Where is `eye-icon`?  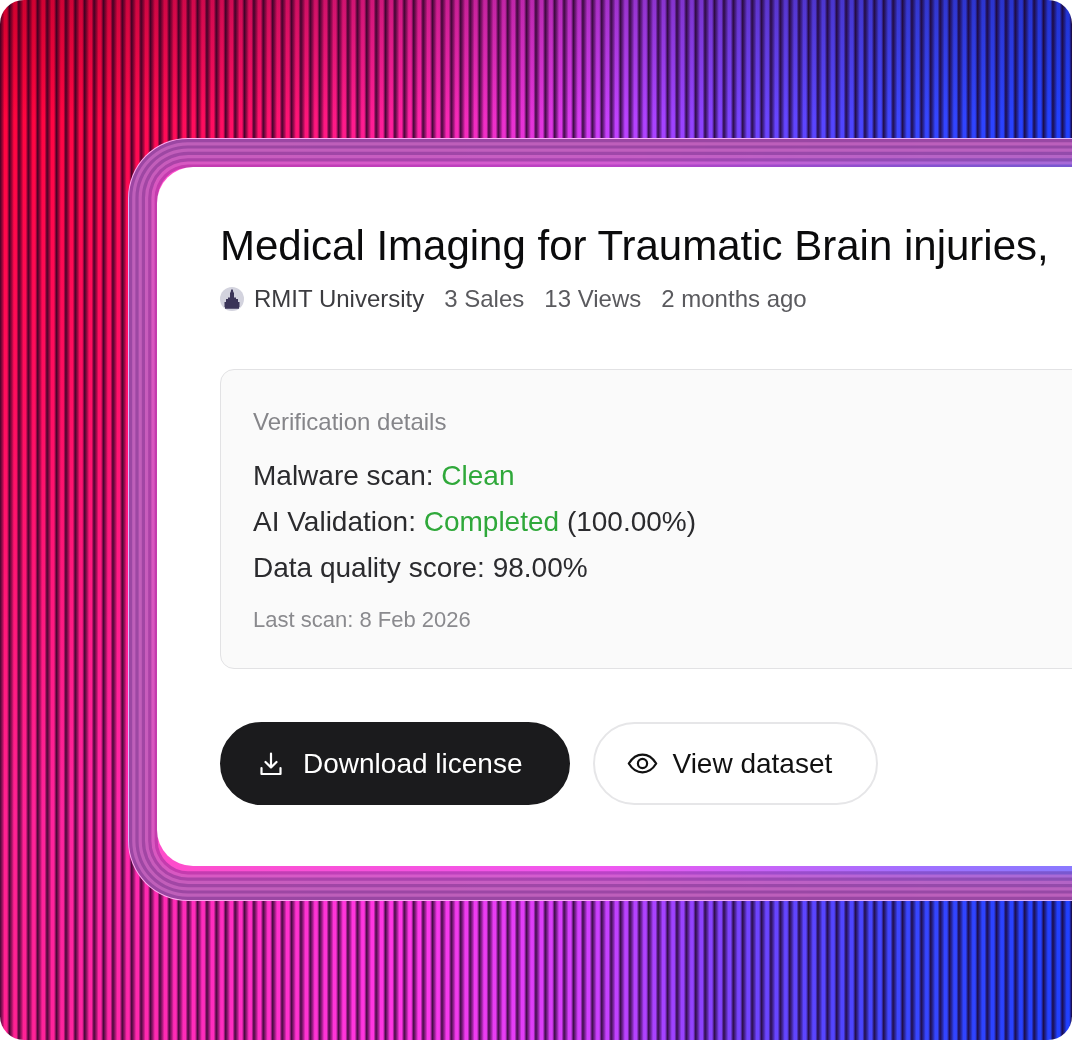
eye-icon is located at coordinates (643, 763).